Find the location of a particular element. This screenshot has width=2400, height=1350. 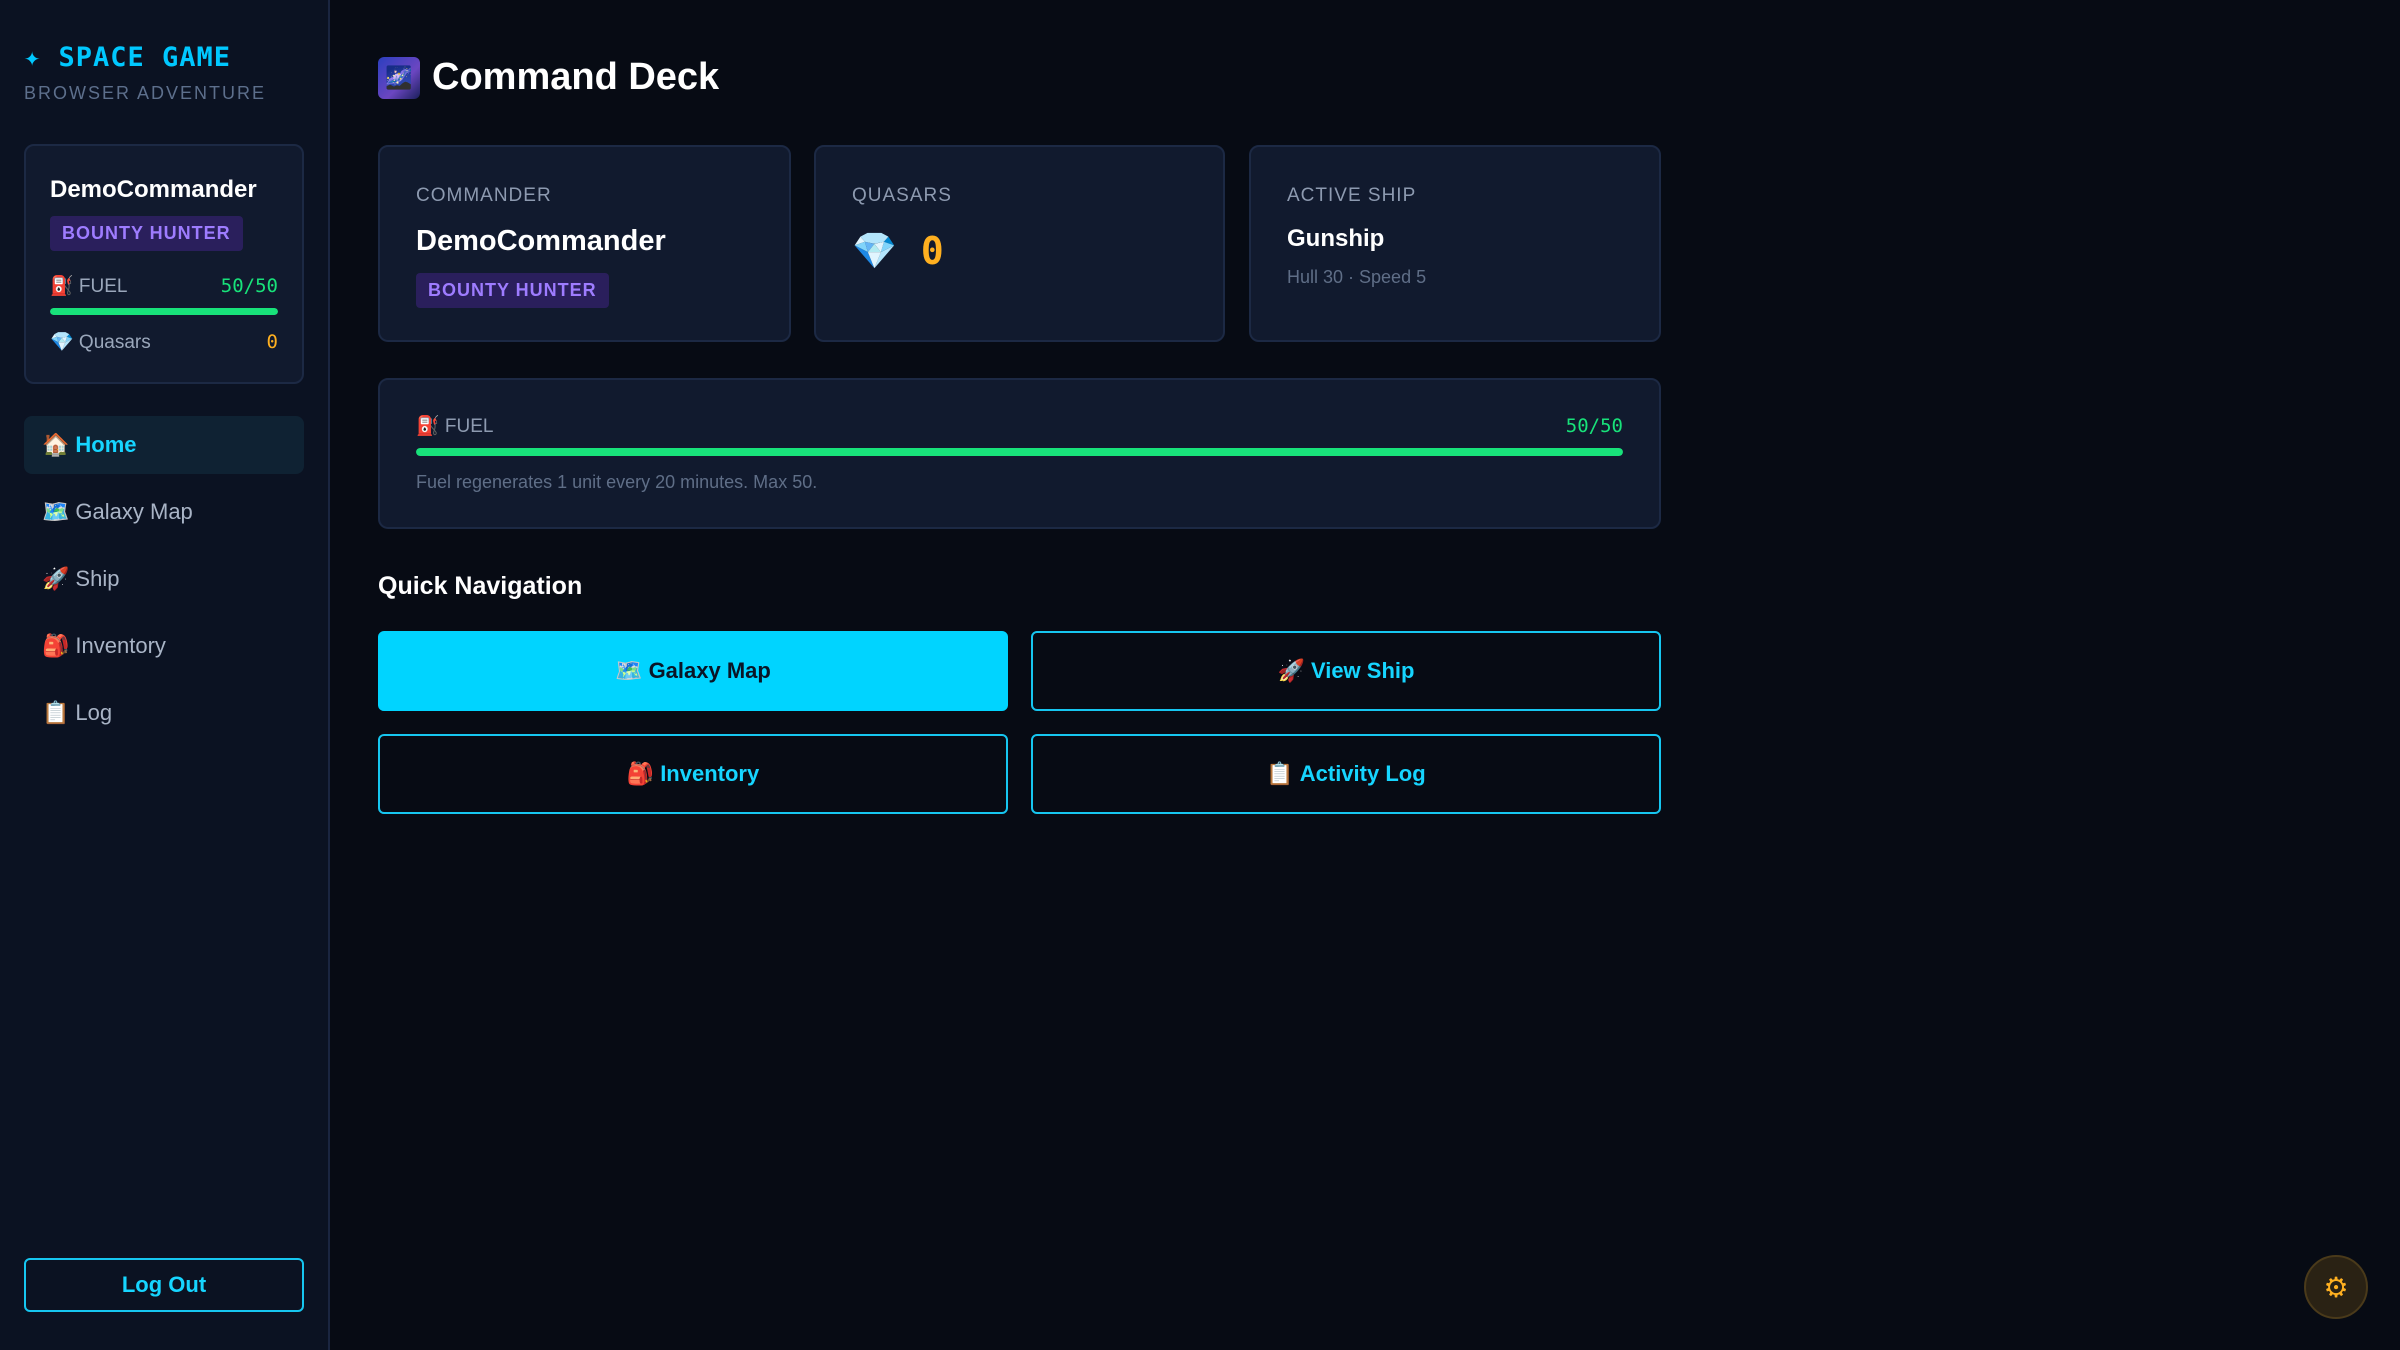

sidebar-item-log: 📋 Log is located at coordinates (164, 713).